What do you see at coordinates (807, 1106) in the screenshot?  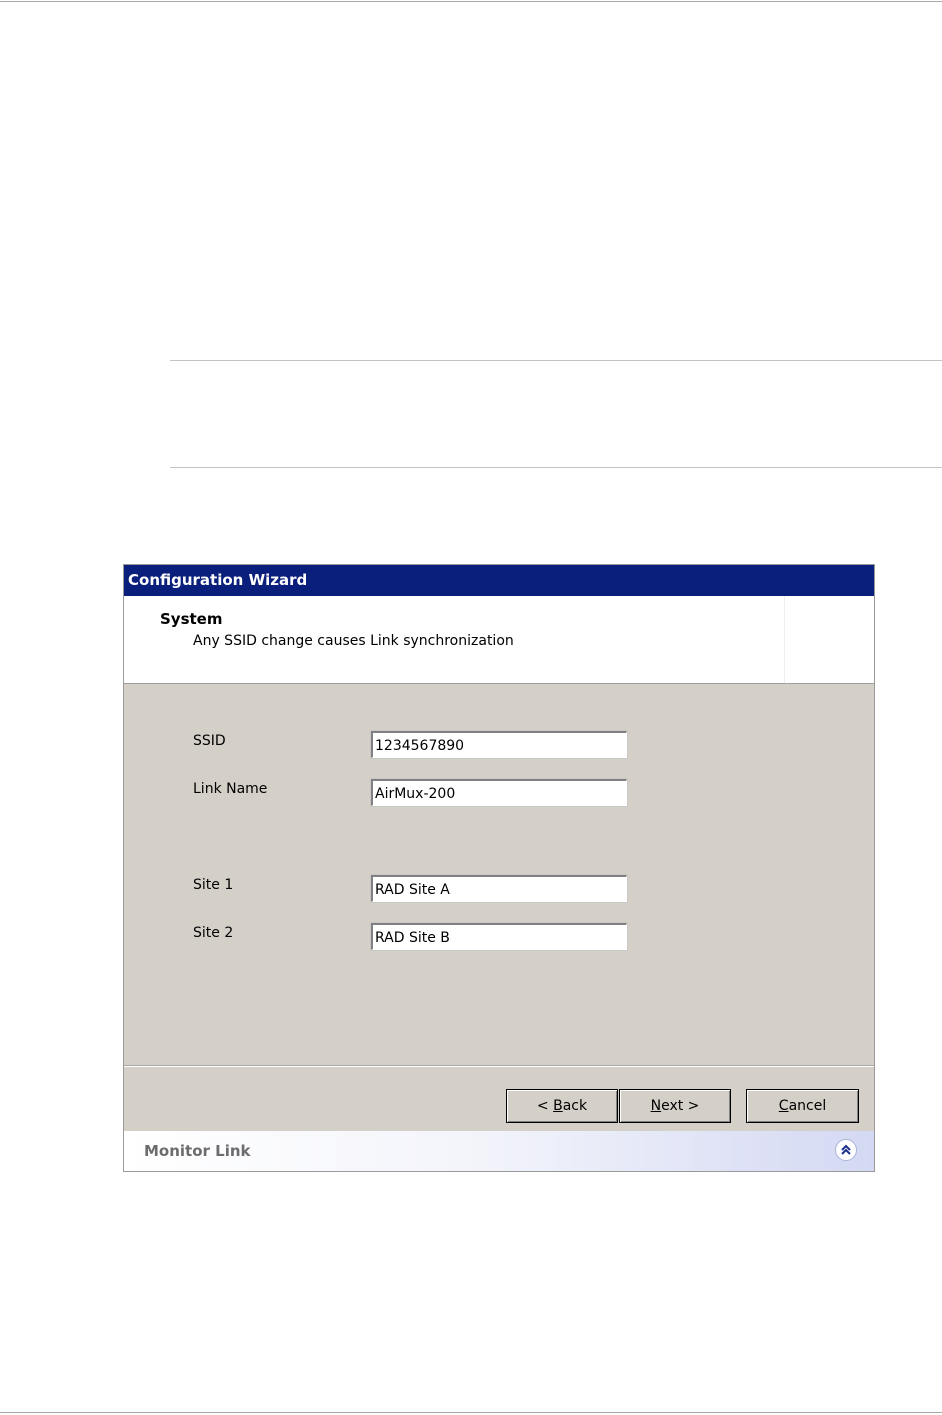 I see `cancel-rest: ancel` at bounding box center [807, 1106].